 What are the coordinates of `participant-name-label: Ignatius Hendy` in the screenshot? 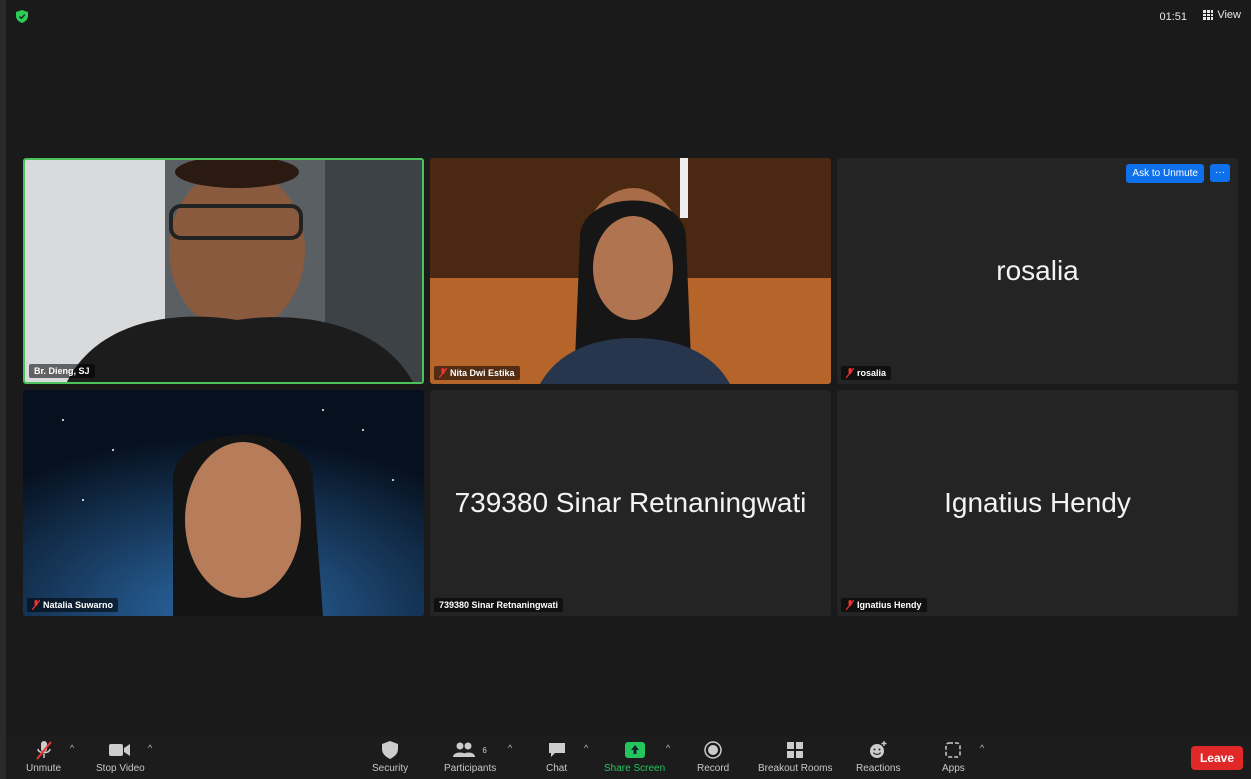 It's located at (884, 605).